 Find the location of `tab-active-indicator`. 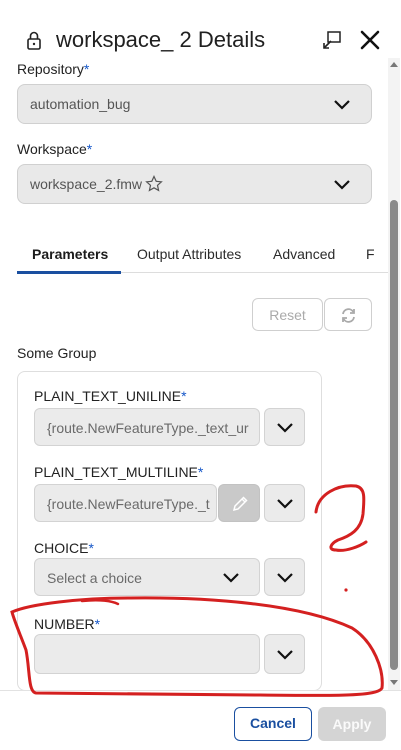

tab-active-indicator is located at coordinates (69, 272).